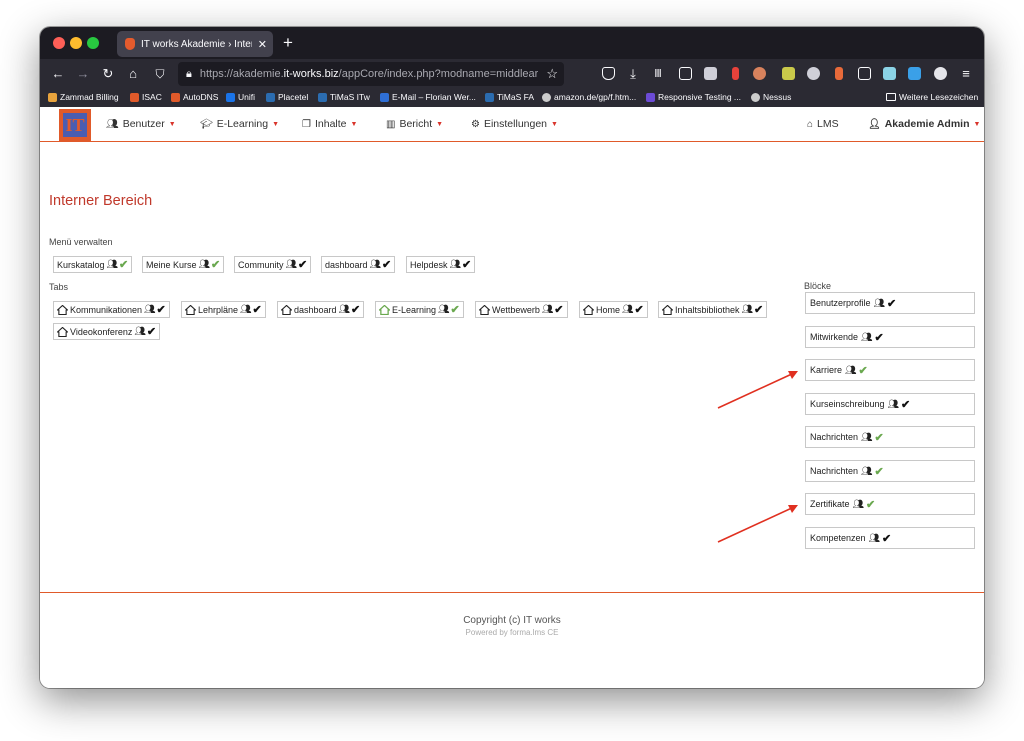 The image size is (1024, 741). I want to click on menu-chip-dashboard: dashboard 👥︎ ✔, so click(358, 264).